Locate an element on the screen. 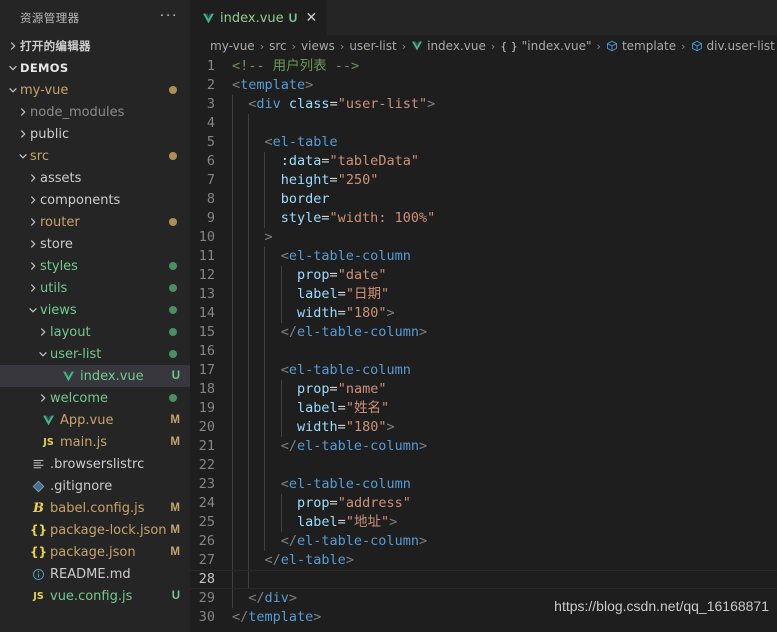 This screenshot has height=632, width=777. code-line: 24 prop="address" is located at coordinates (483, 503).